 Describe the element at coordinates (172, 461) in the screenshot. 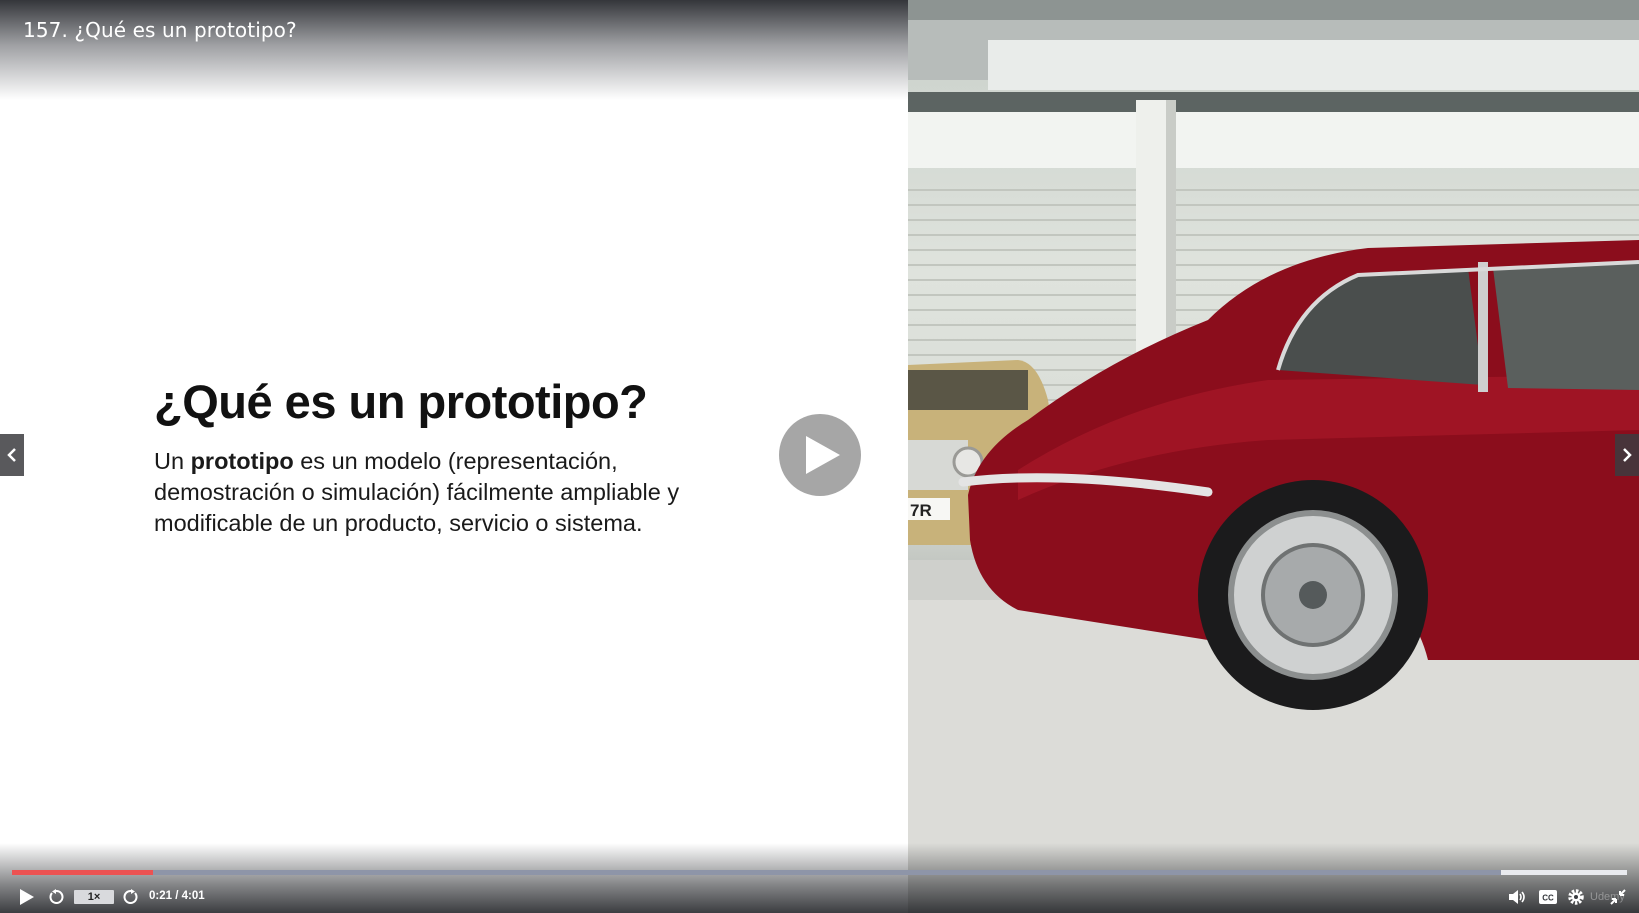

I see `slide-body-prefix: Un` at that location.